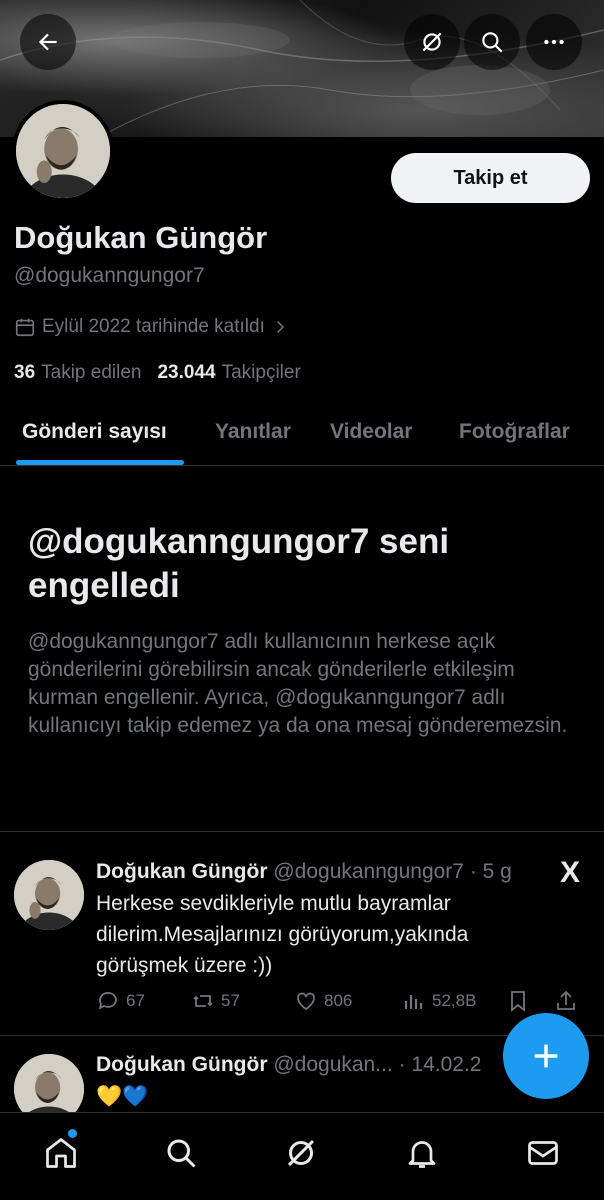  I want to click on post-meta: @dogukan... · 14.02.2, so click(377, 1064).